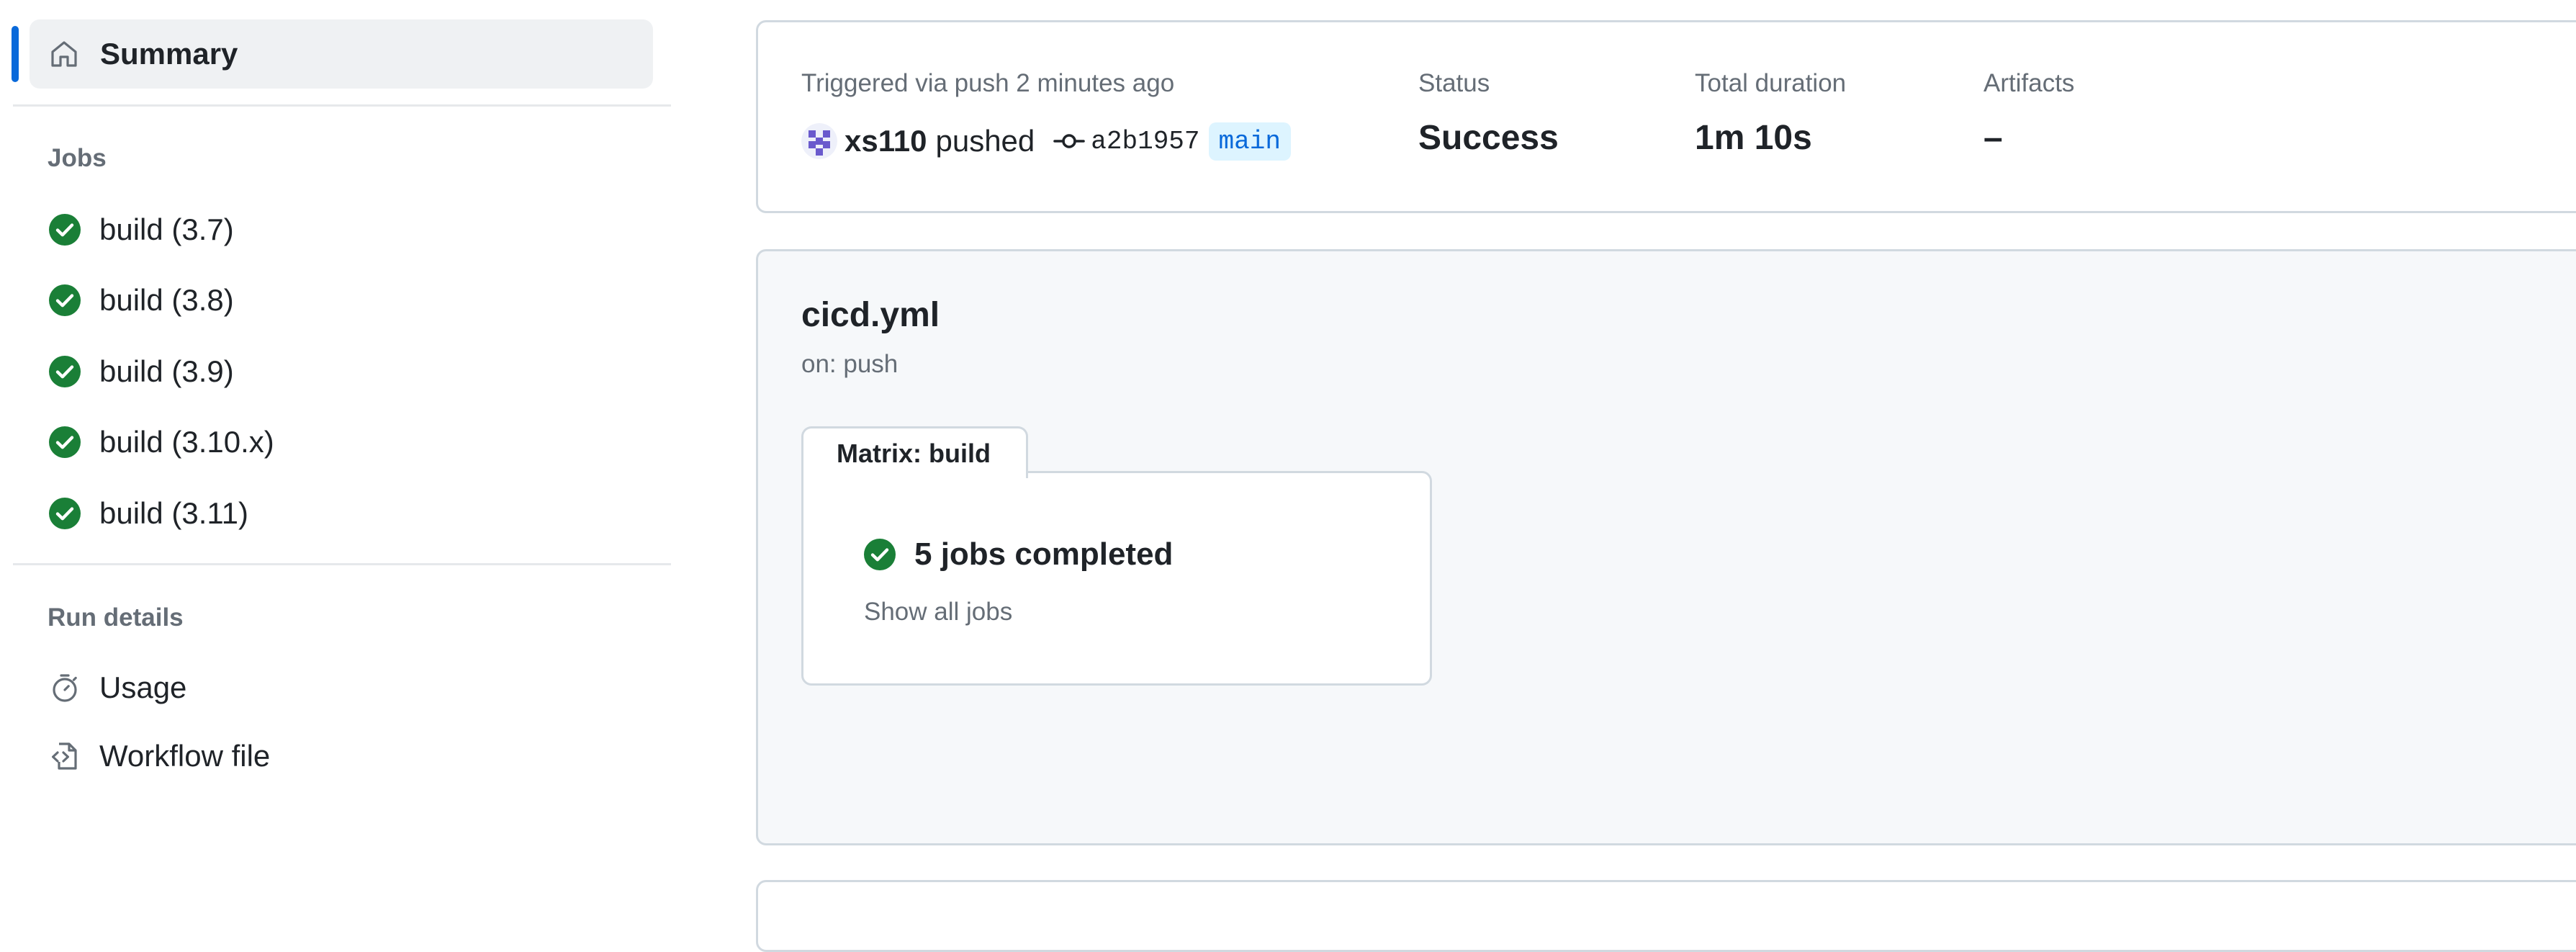 This screenshot has height=952, width=2576. What do you see at coordinates (1454, 83) in the screenshot?
I see `status-label: Status` at bounding box center [1454, 83].